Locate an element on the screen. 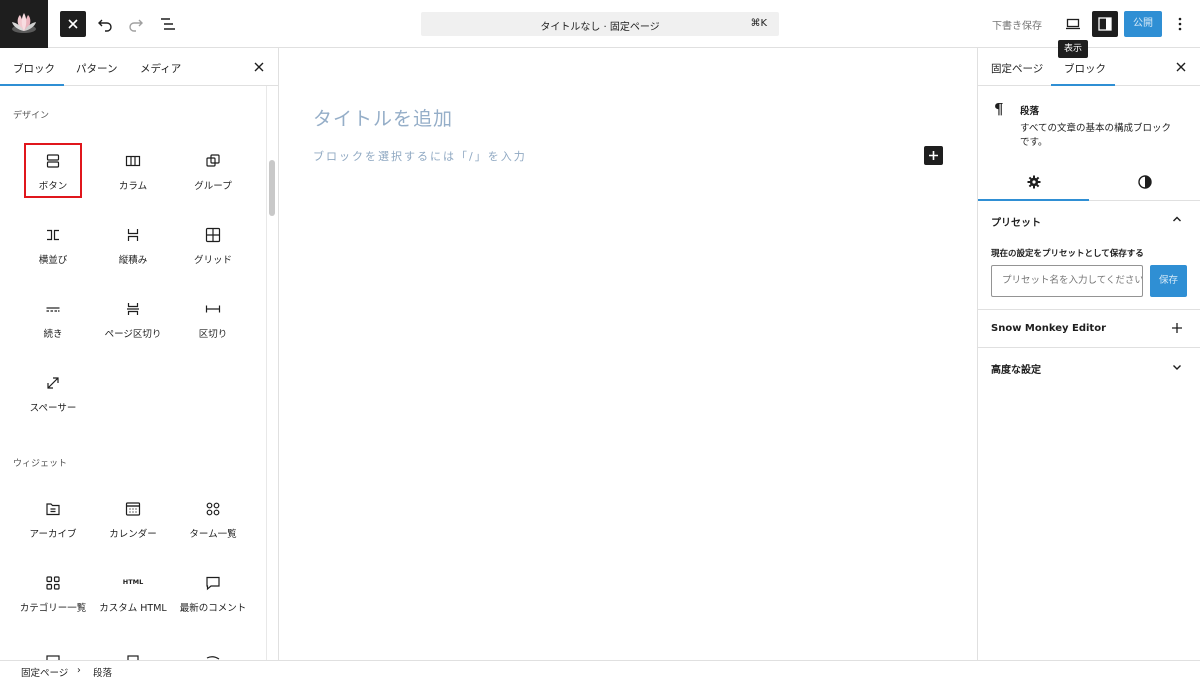 The width and height of the screenshot is (1200, 680). block-row: 横並び is located at coordinates (53, 248).